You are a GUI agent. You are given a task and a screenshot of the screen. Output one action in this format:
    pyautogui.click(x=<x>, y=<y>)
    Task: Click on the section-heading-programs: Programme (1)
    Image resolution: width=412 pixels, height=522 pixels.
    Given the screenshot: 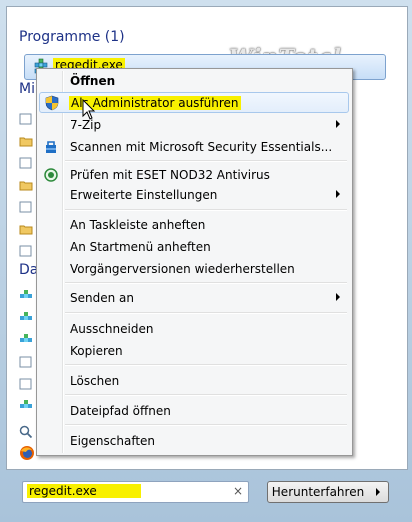 What is the action you would take?
    pyautogui.click(x=72, y=37)
    